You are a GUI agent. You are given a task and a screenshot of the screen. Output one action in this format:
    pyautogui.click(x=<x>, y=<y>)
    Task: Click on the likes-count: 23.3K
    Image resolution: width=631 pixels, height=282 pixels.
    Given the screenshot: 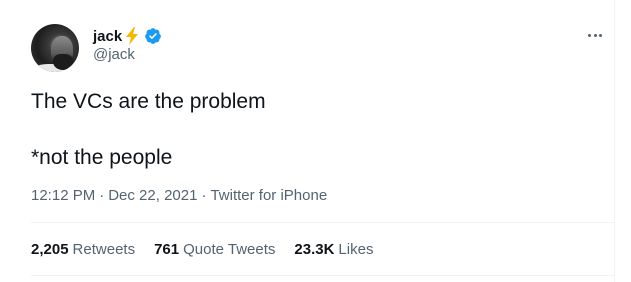 What is the action you would take?
    pyautogui.click(x=314, y=249)
    